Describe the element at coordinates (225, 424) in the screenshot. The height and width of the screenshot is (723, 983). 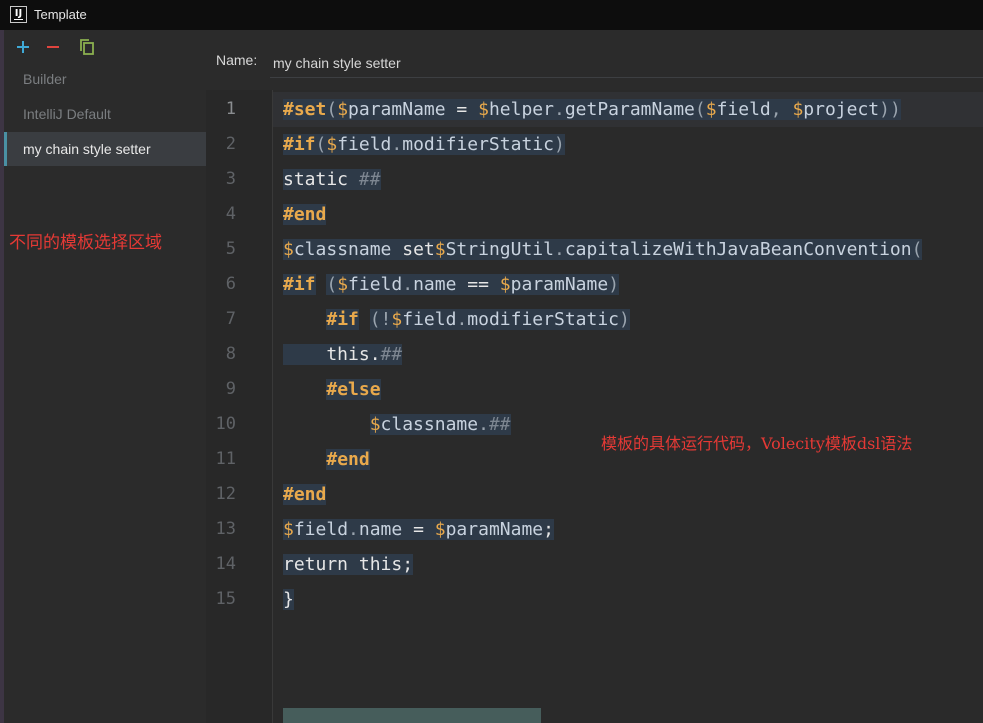
I see `line-number: 10` at that location.